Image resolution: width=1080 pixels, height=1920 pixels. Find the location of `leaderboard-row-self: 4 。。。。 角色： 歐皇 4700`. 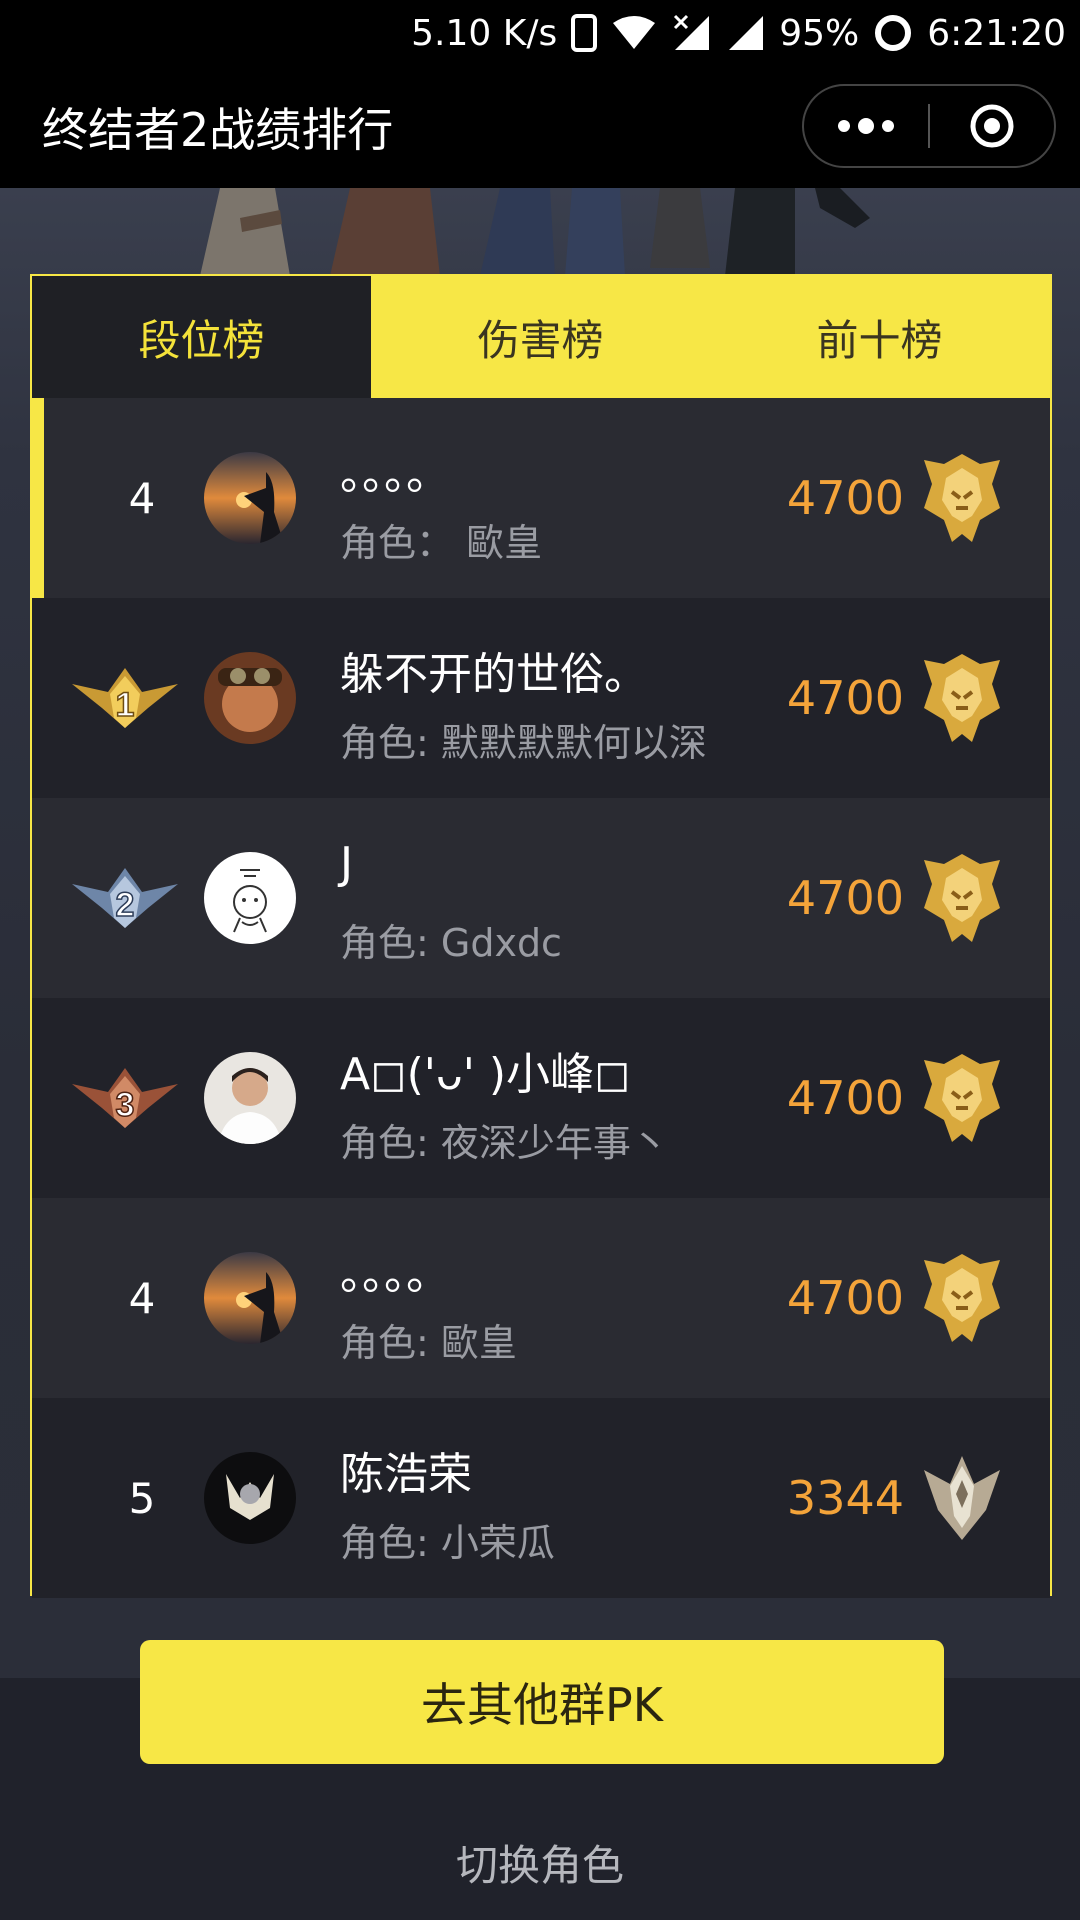

leaderboard-row-self: 4 。。。。 角色： 歐皇 4700 is located at coordinates (541, 498).